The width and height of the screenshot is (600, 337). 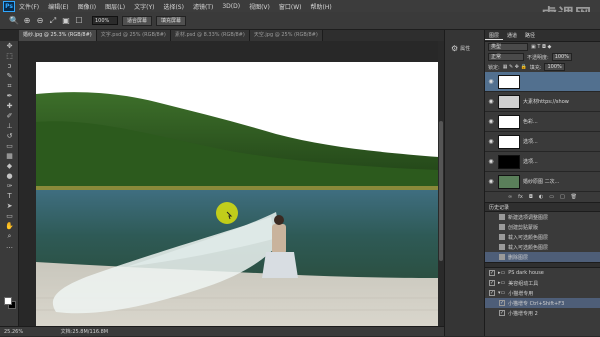 I want to click on menu-select: 选择(S), so click(x=173, y=6).